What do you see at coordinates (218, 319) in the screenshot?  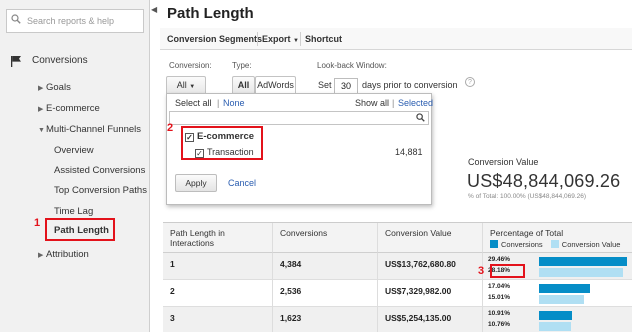 I see `cell-path-length: 3` at bounding box center [218, 319].